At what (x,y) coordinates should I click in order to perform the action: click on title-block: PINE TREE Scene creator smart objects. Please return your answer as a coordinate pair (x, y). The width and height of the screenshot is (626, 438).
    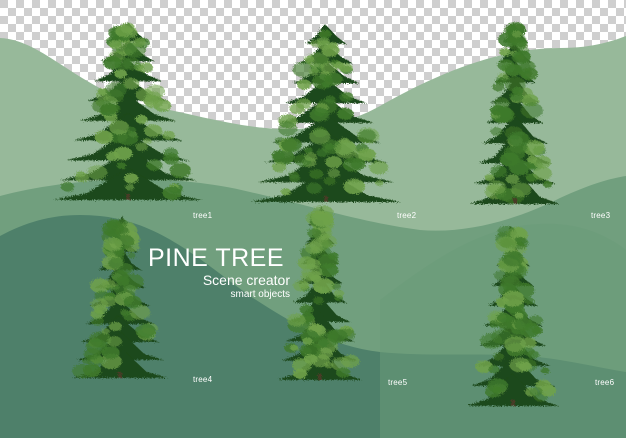
    Looking at the image, I should click on (223, 272).